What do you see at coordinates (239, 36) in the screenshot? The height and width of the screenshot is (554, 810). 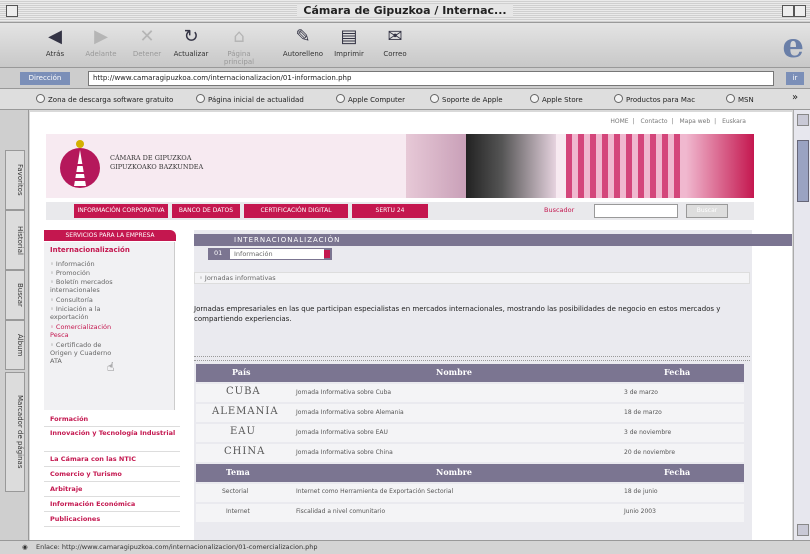 I see `home-icon: ⌂` at bounding box center [239, 36].